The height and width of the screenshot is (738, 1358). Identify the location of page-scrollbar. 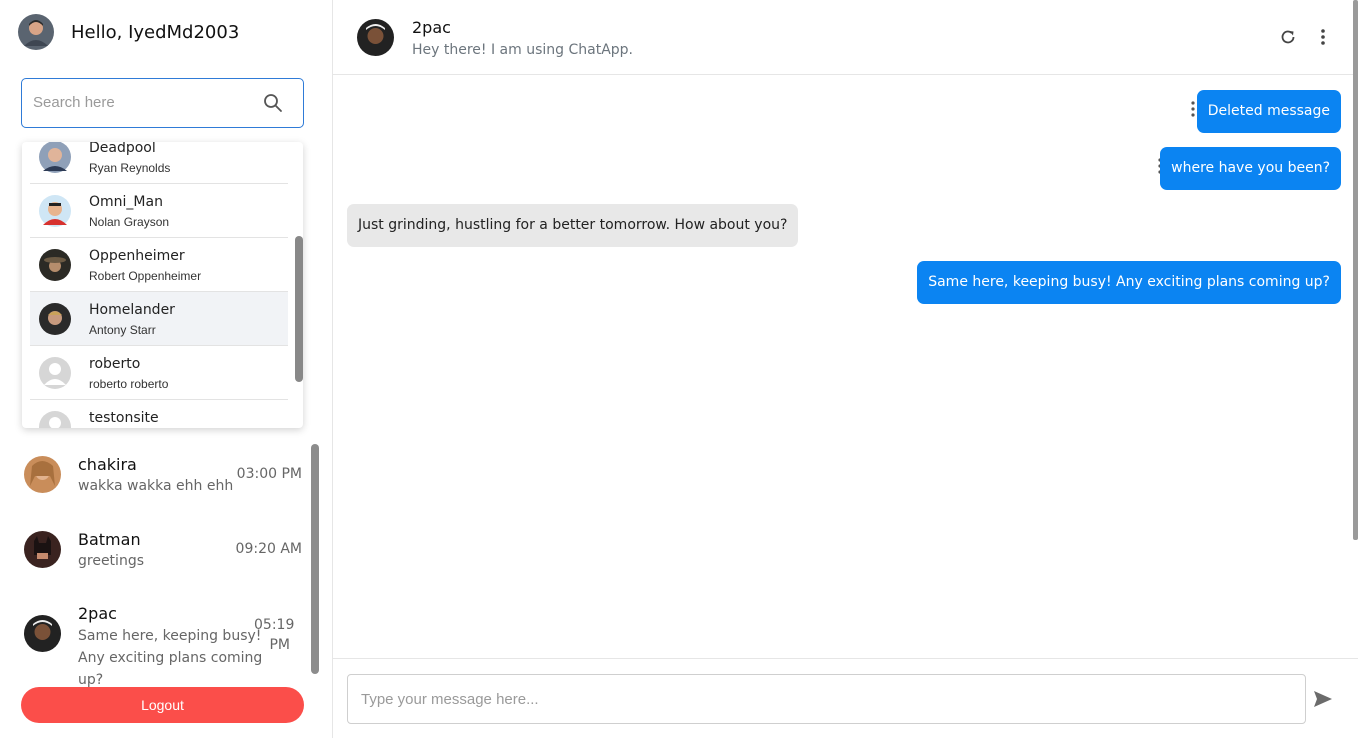
(1355, 270).